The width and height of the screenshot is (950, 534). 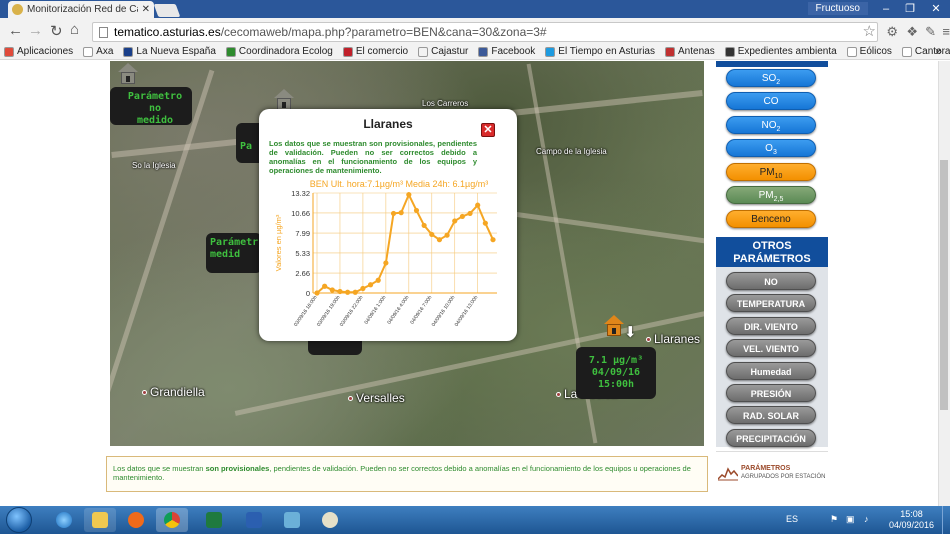 I want to click on taskbar-photo-viewer-icon, so click(x=292, y=520).